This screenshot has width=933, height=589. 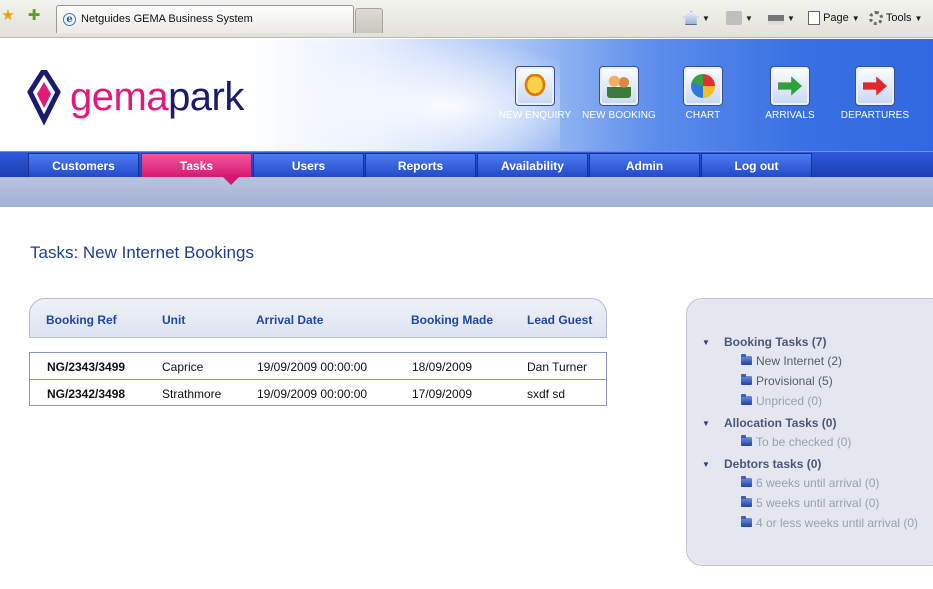 I want to click on departures-button: DEPARTURES, so click(x=875, y=96).